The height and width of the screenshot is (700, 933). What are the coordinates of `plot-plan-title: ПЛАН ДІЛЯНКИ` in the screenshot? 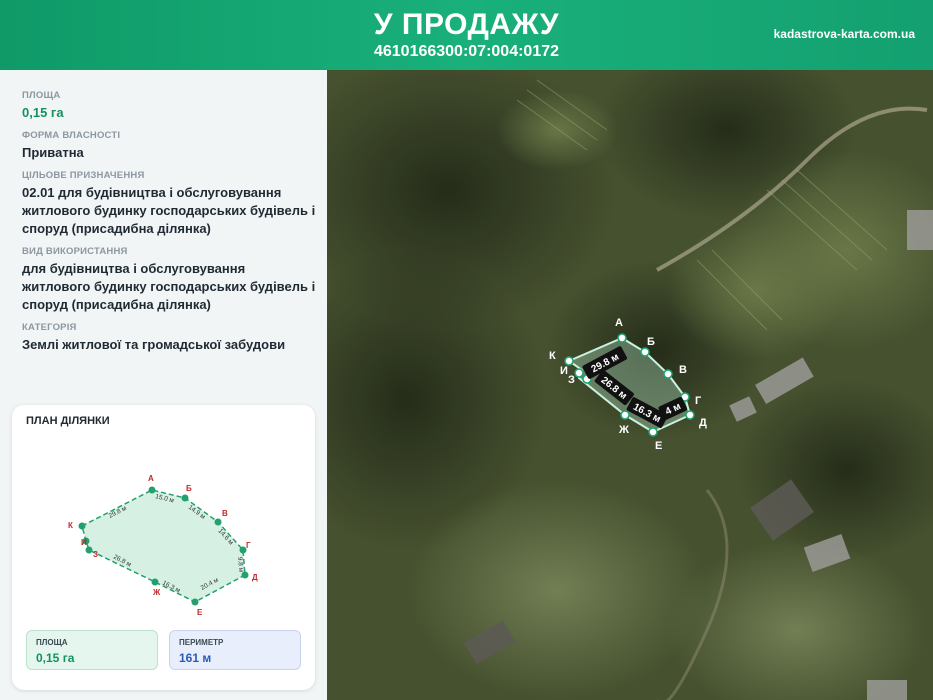 It's located at (68, 421).